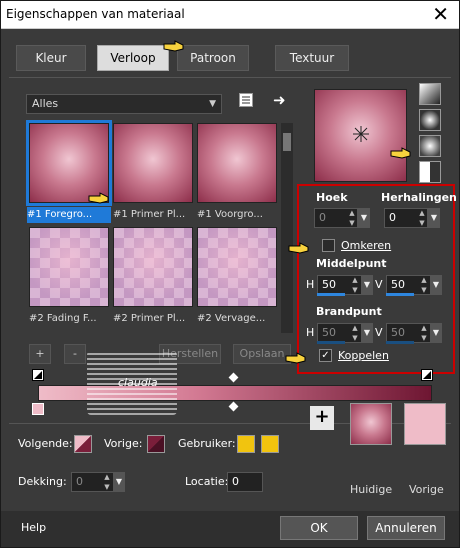 The image size is (460, 548). Describe the element at coordinates (332, 197) in the screenshot. I see `angle-label: Hoek` at that location.